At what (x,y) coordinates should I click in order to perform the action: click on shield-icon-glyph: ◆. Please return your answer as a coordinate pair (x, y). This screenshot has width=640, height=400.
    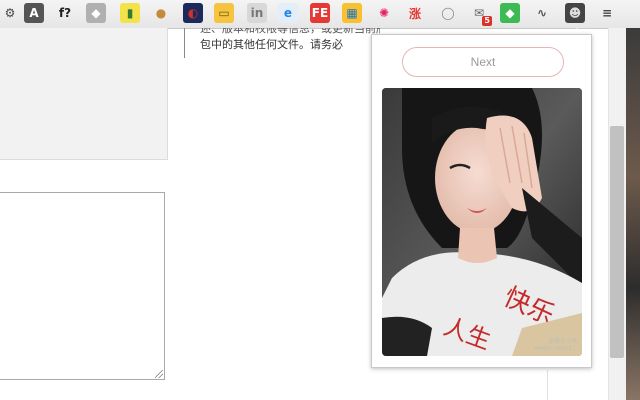
    Looking at the image, I should click on (96, 13).